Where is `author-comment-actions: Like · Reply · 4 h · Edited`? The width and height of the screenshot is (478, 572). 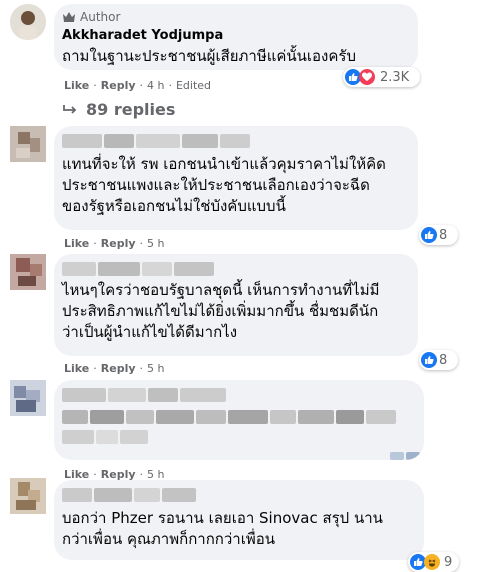
author-comment-actions: Like · Reply · 4 h · Edited is located at coordinates (138, 85).